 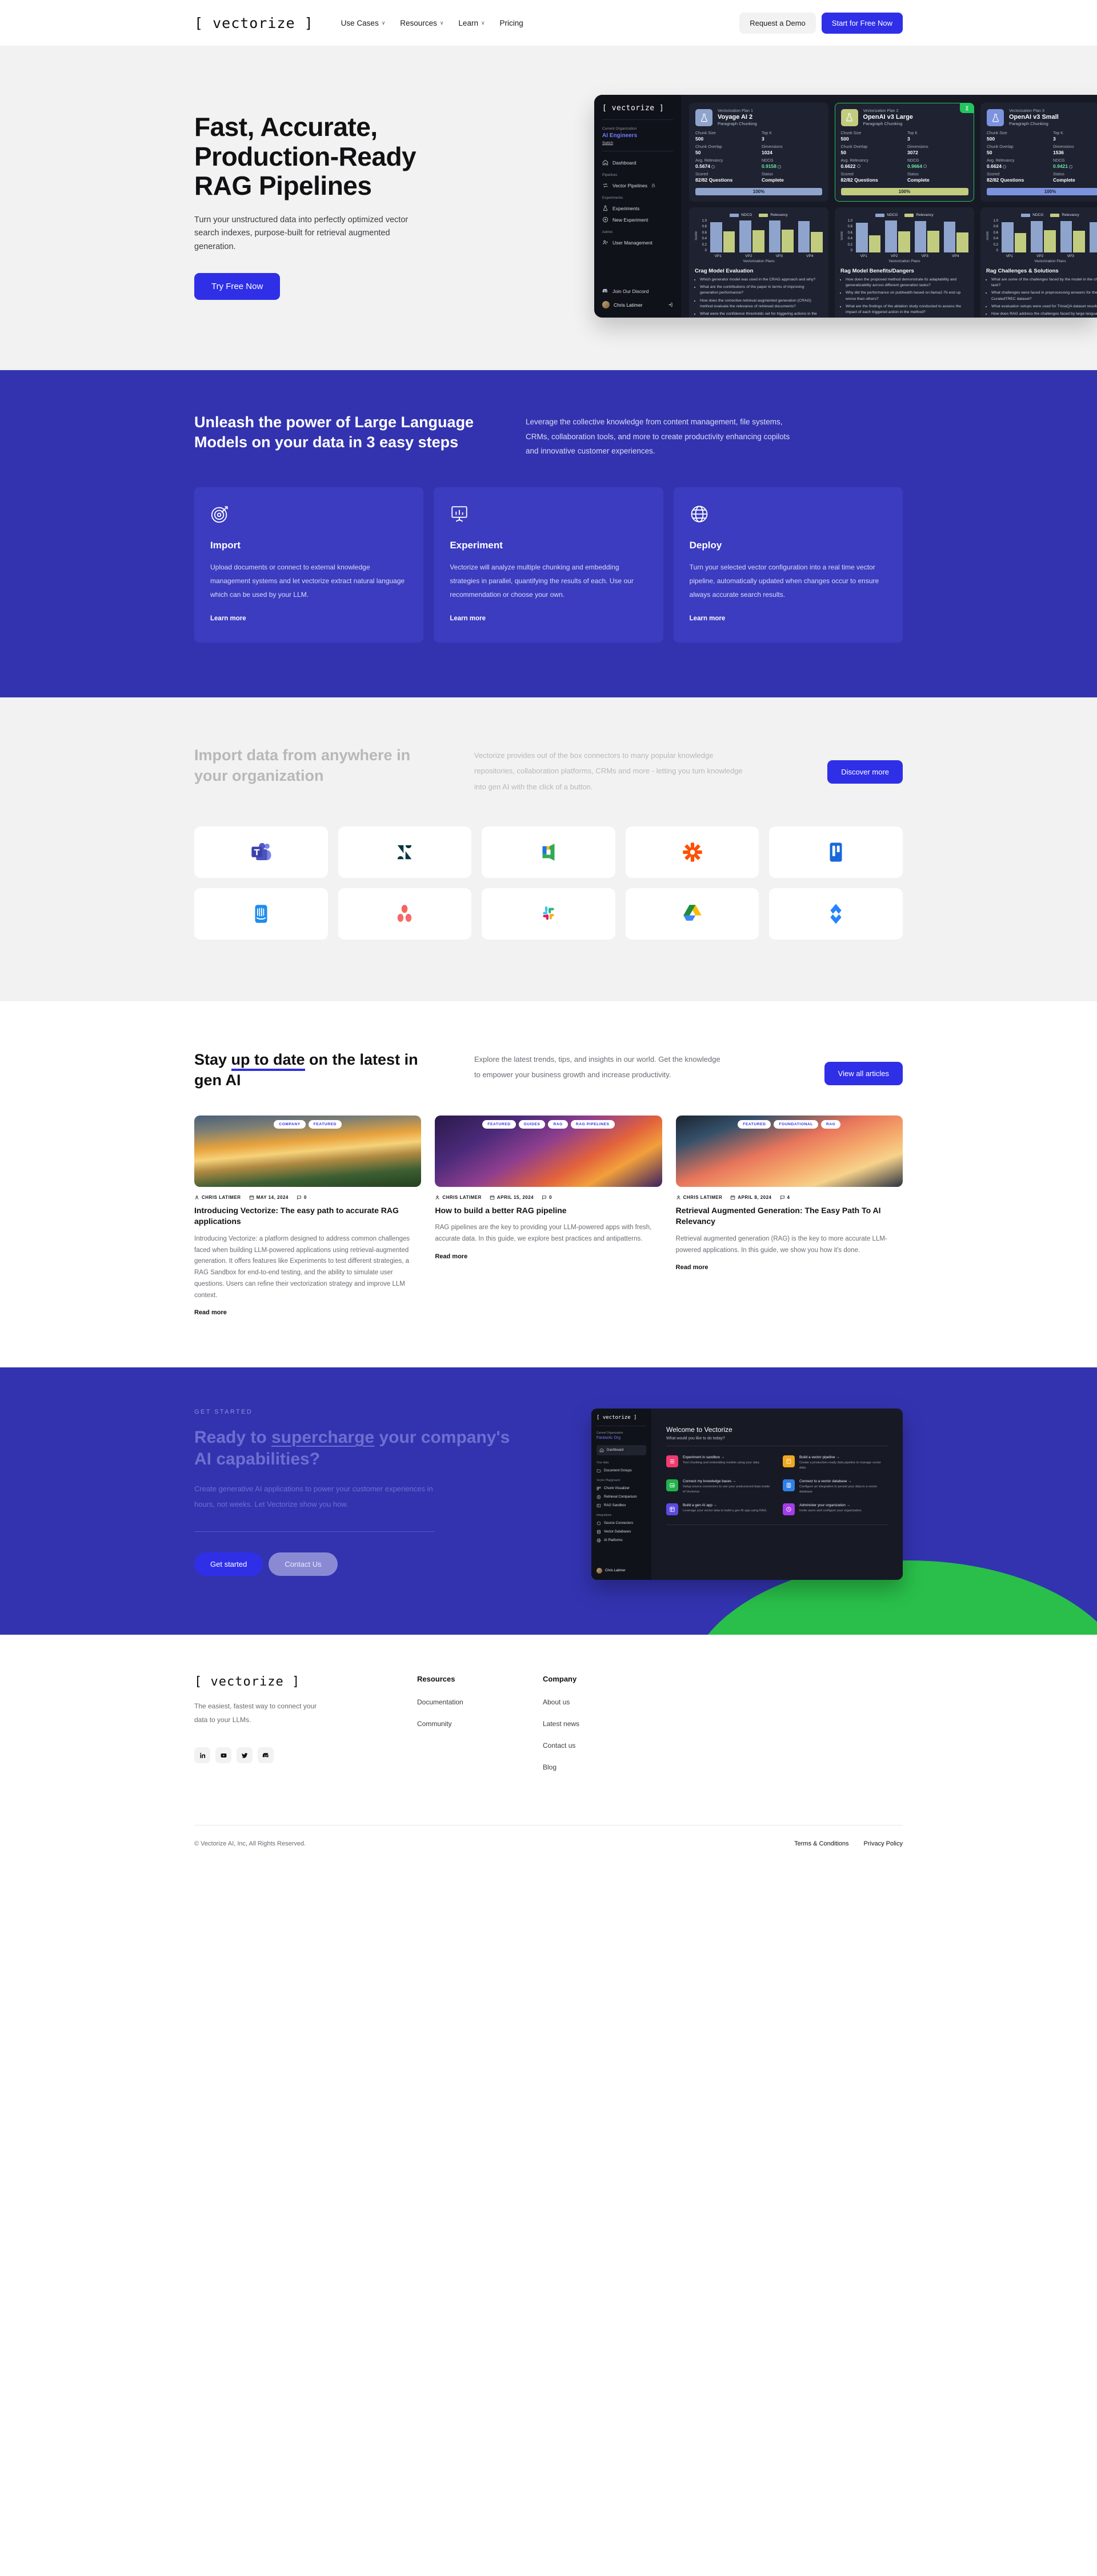 I want to click on start-free-button: Start for Free Now, so click(x=862, y=23).